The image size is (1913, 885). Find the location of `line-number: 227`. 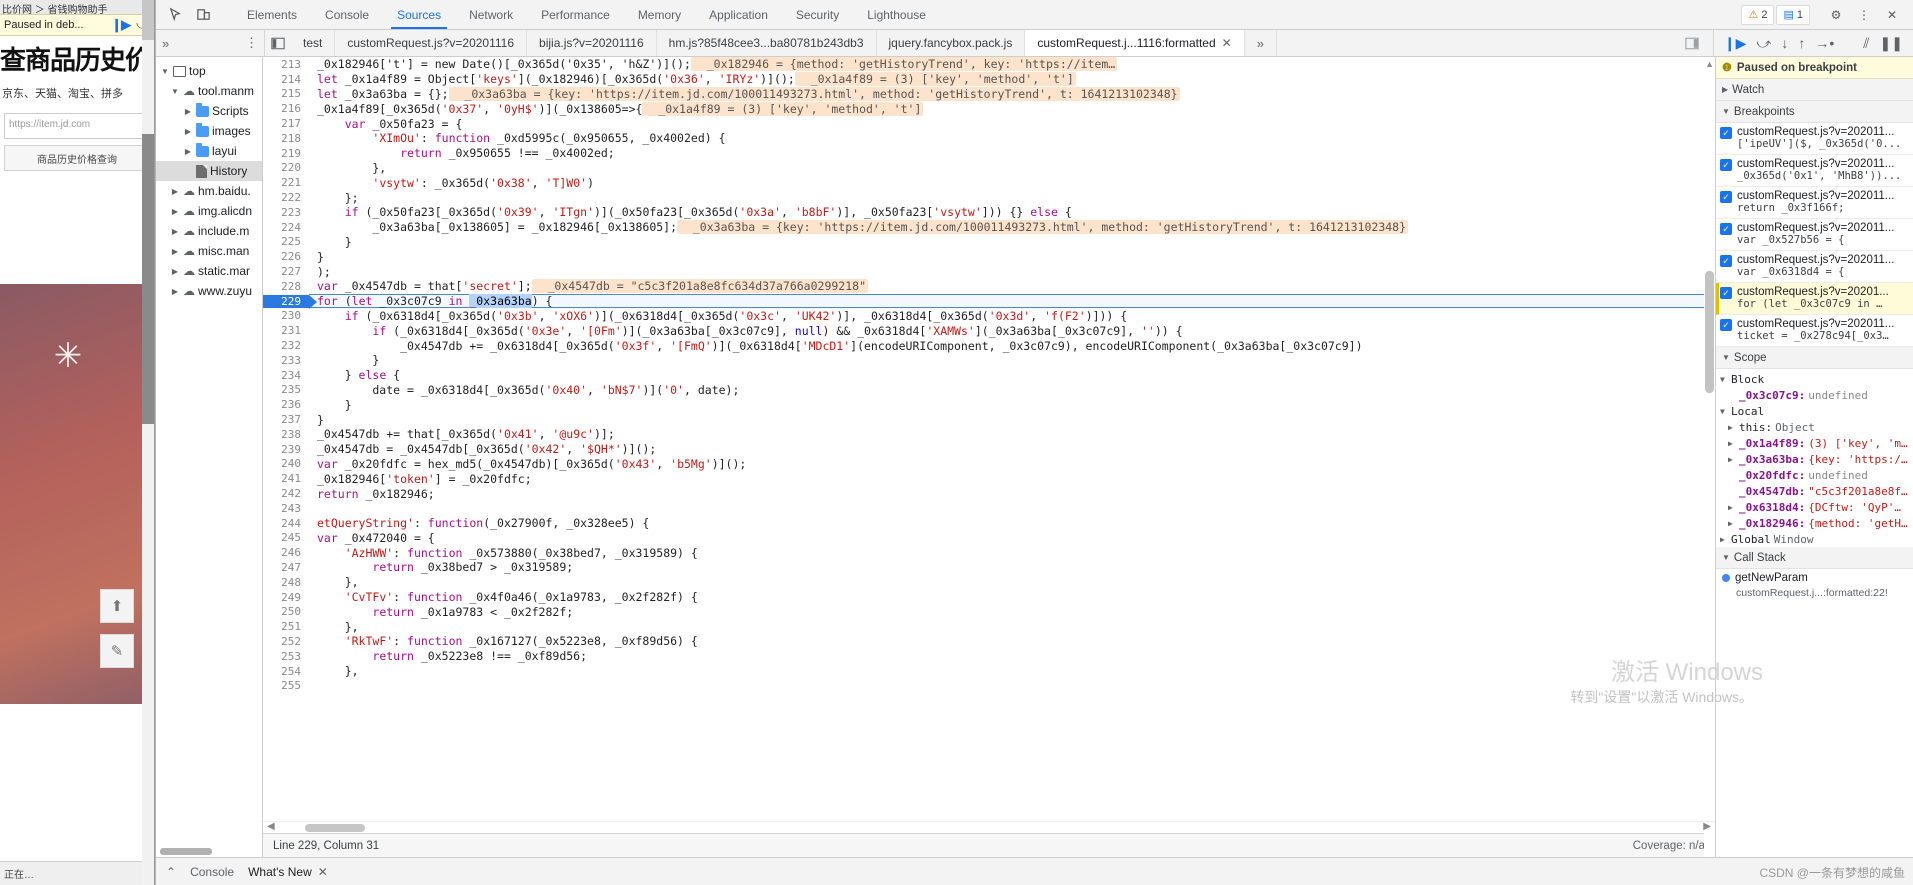

line-number: 227 is located at coordinates (286, 272).